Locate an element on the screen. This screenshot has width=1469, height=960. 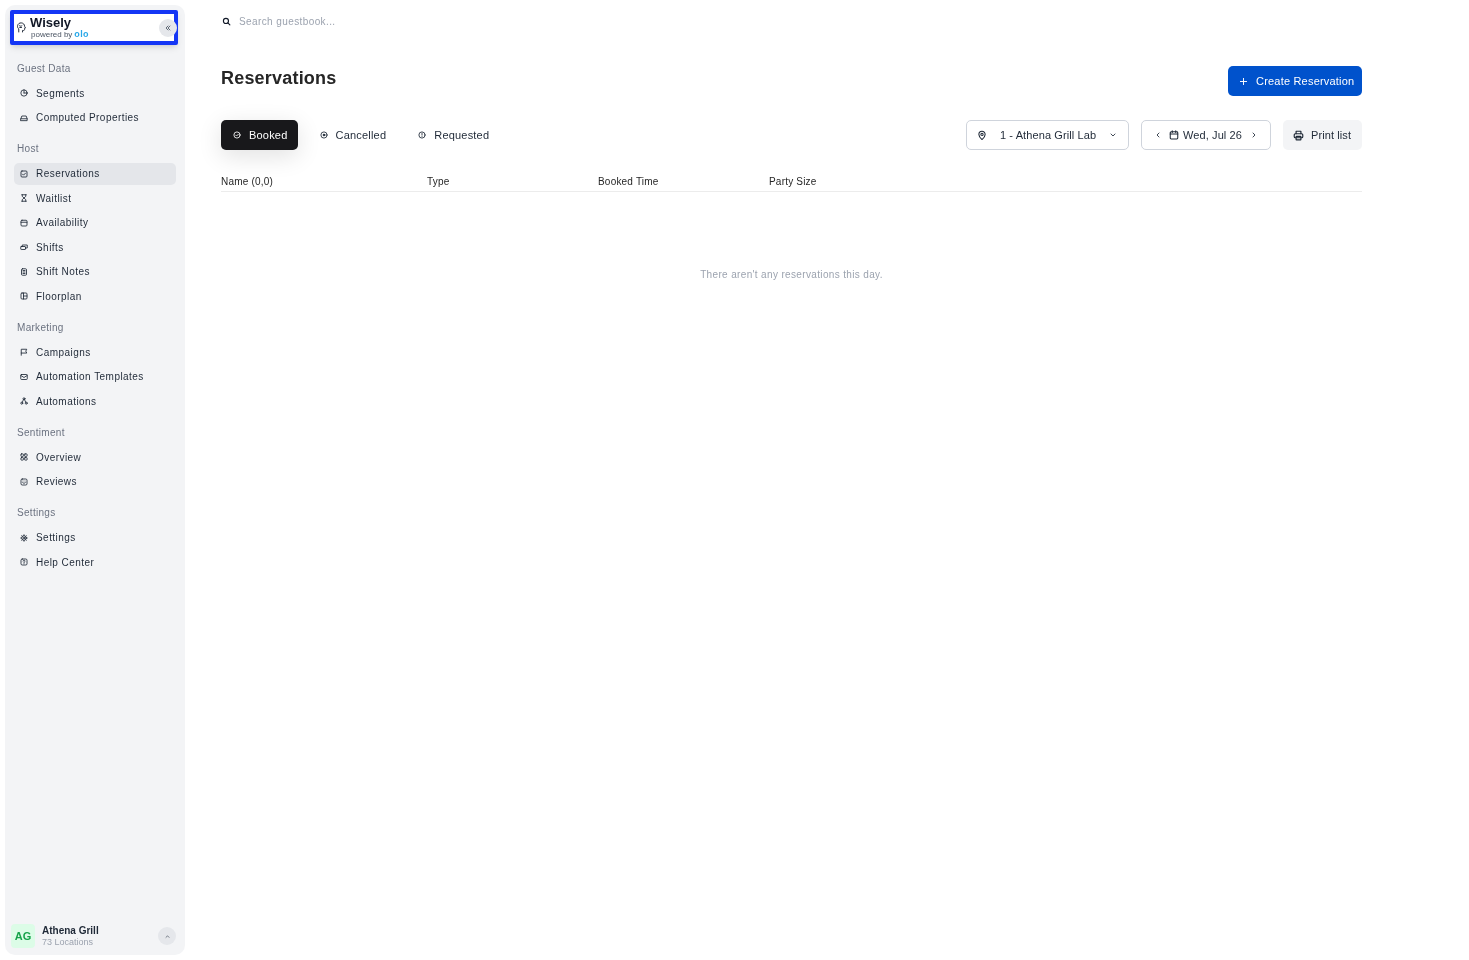
hourglass-icon is located at coordinates (24, 198).